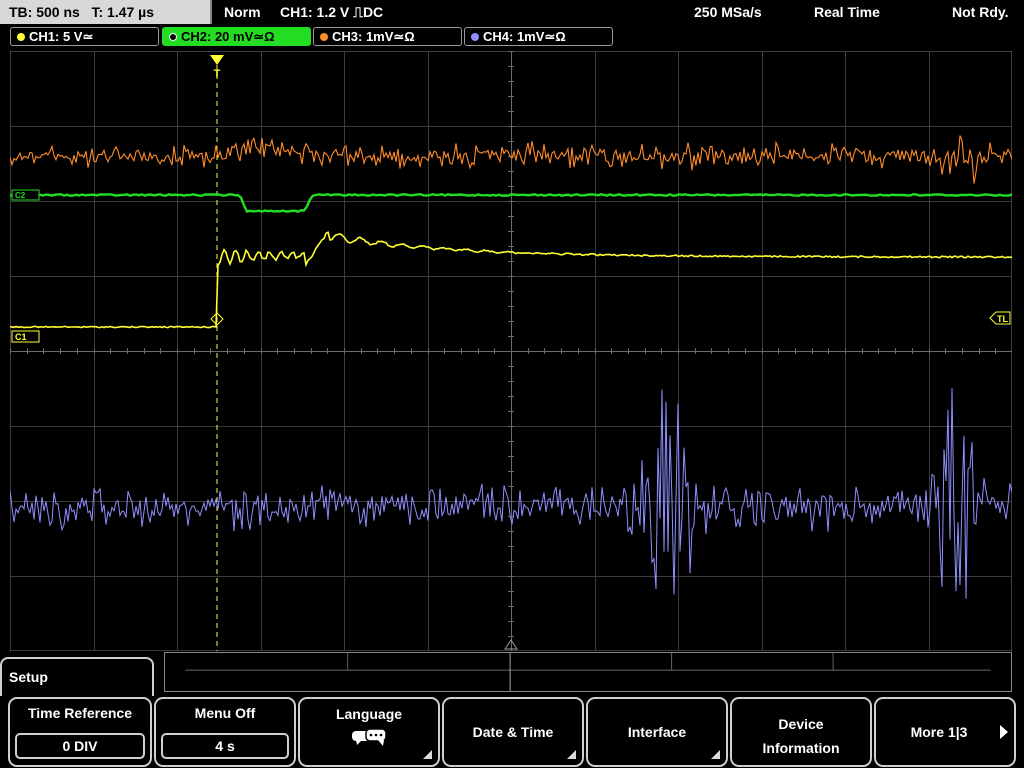 The image size is (1024, 768). I want to click on more-button: More 1|3, so click(945, 732).